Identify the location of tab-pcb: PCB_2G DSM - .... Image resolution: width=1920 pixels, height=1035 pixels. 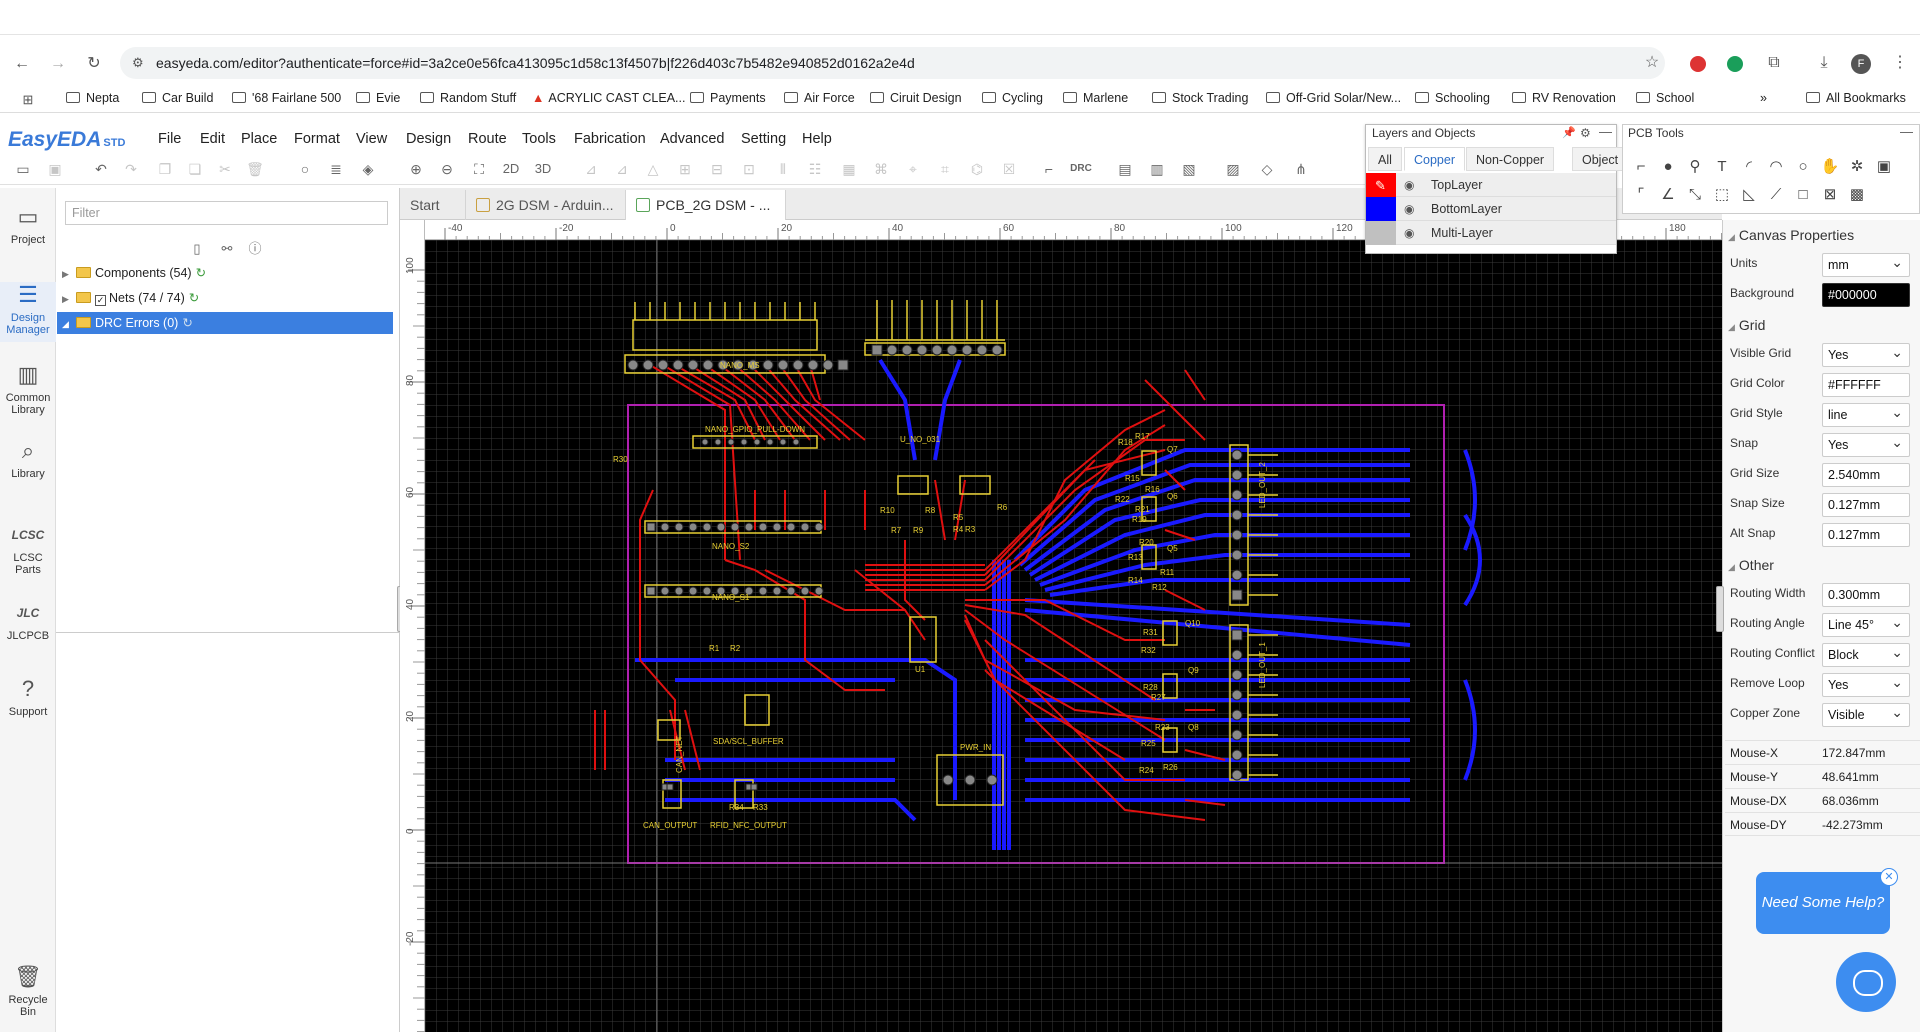
(706, 205).